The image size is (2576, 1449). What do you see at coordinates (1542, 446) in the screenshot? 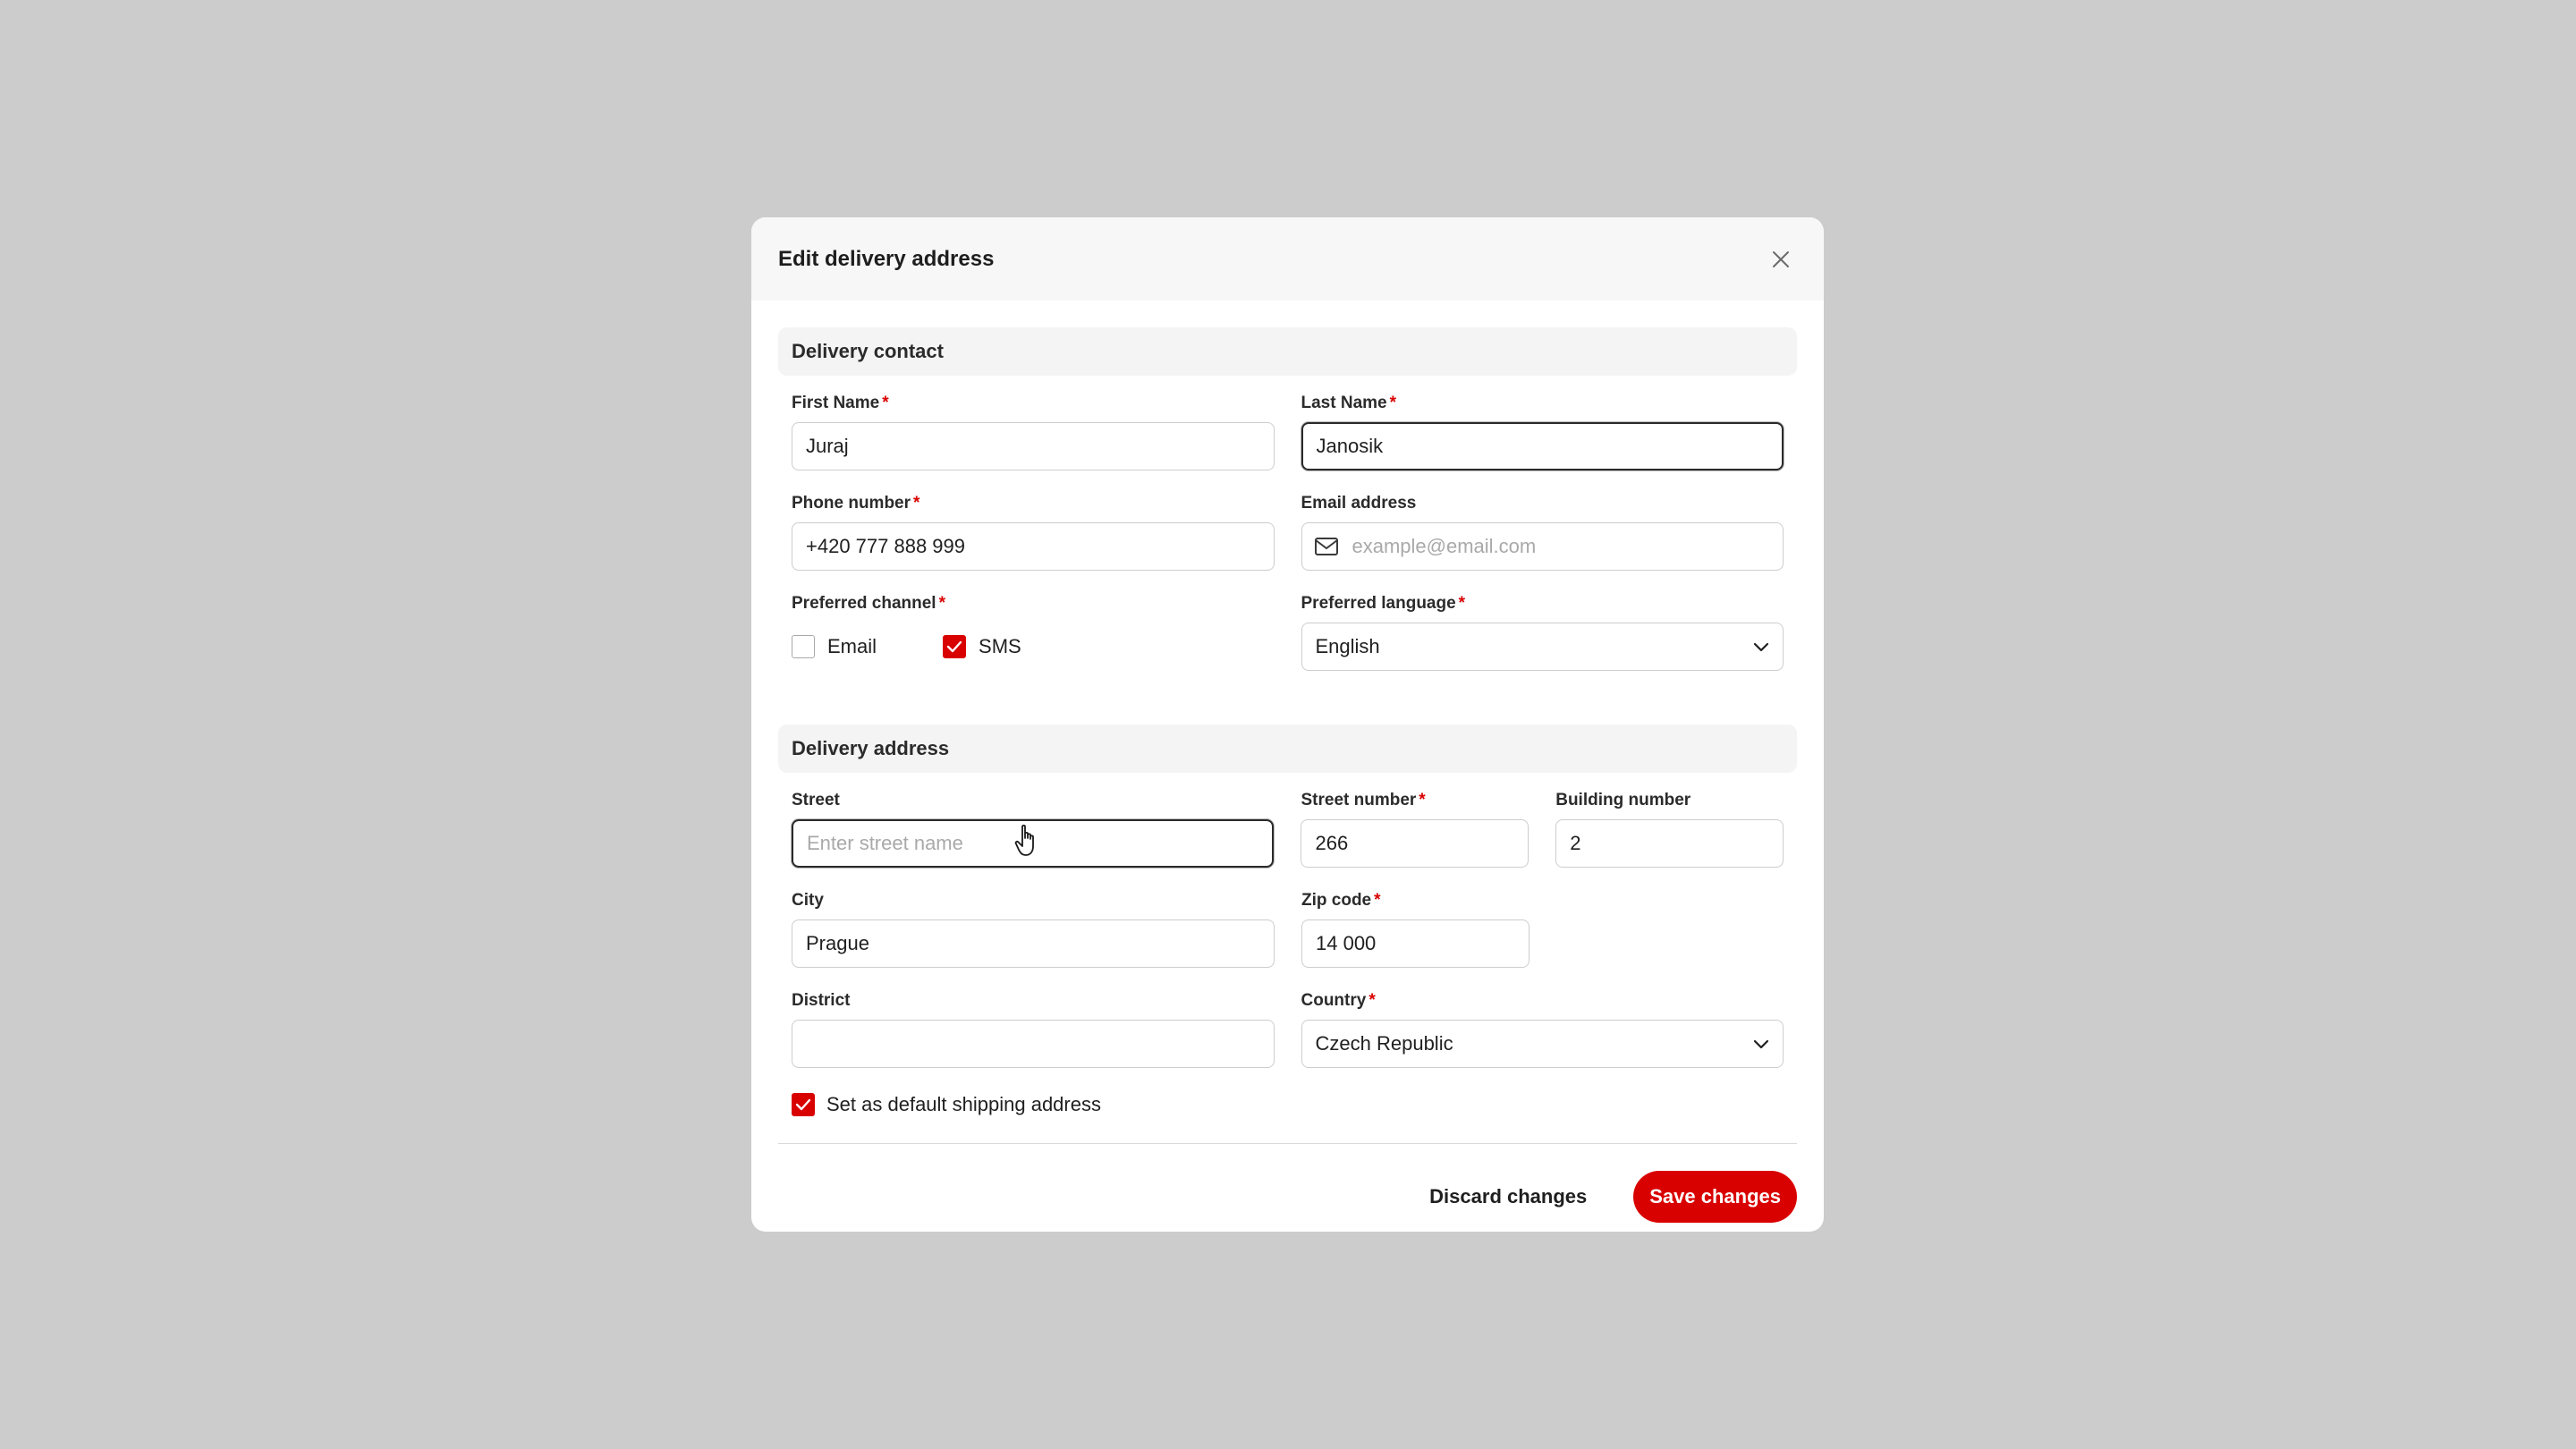
I see `last-name-input` at bounding box center [1542, 446].